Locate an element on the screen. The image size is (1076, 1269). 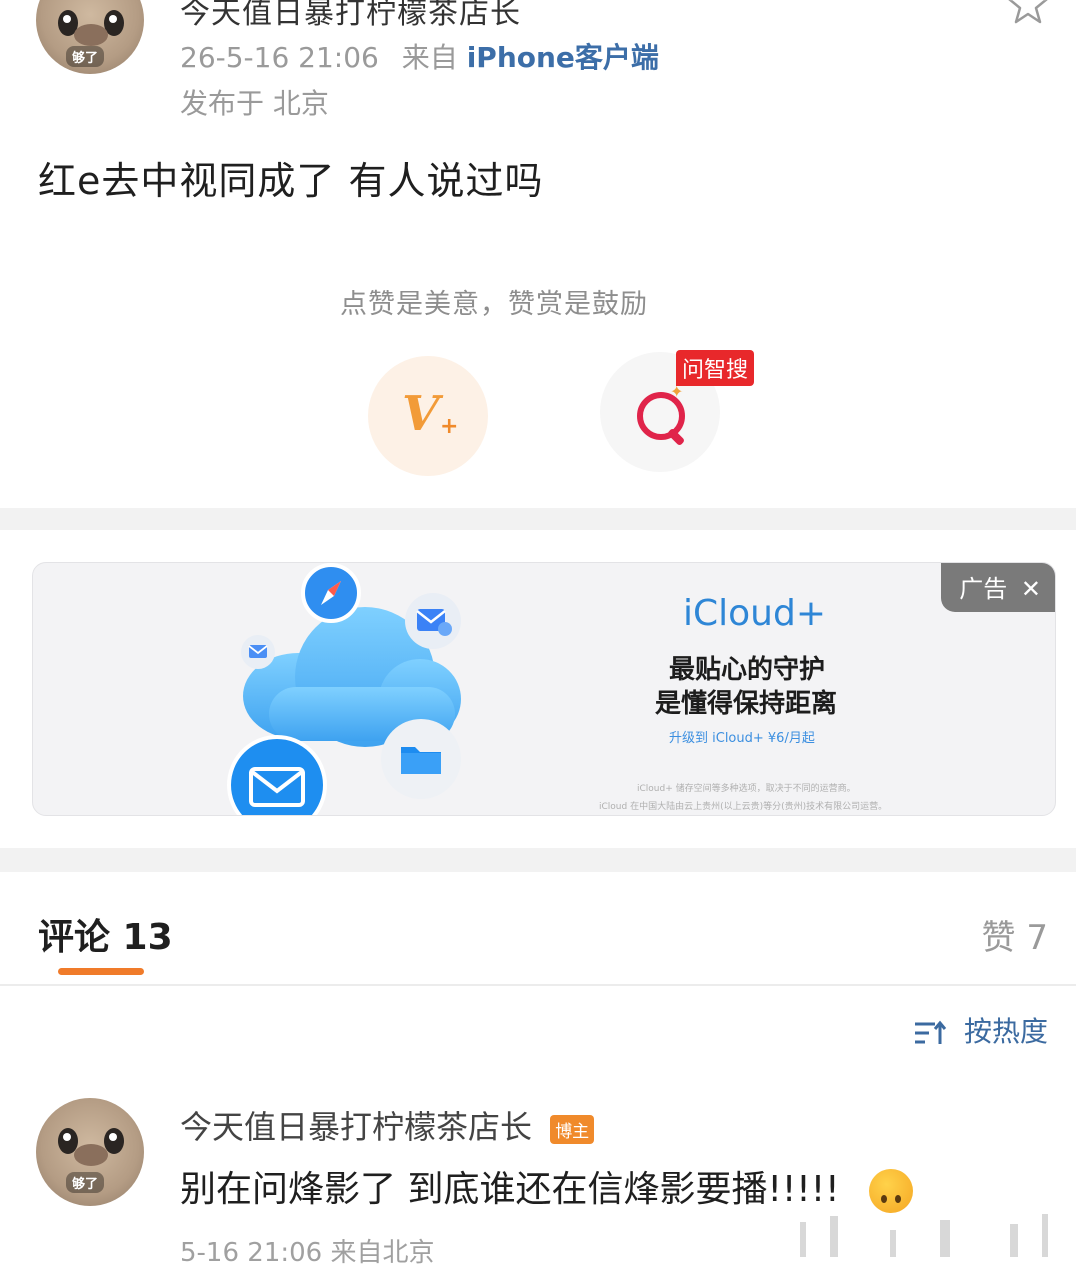
post-source-prefix: 来自 is located at coordinates (429, 57).